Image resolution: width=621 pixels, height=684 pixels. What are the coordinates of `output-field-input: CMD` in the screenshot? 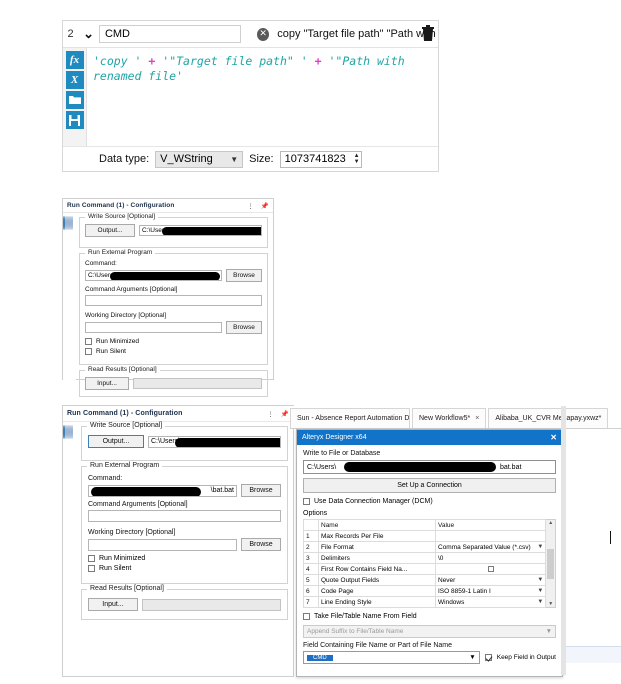 It's located at (169, 34).